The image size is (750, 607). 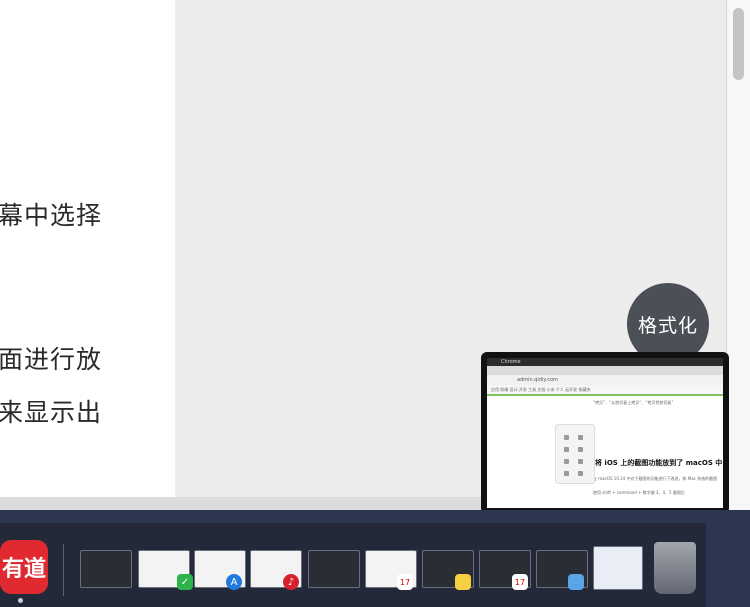 What do you see at coordinates (659, 463) in the screenshot?
I see `preview-heading: 将 iOS 上的截图功能放到了 macOS 中` at bounding box center [659, 463].